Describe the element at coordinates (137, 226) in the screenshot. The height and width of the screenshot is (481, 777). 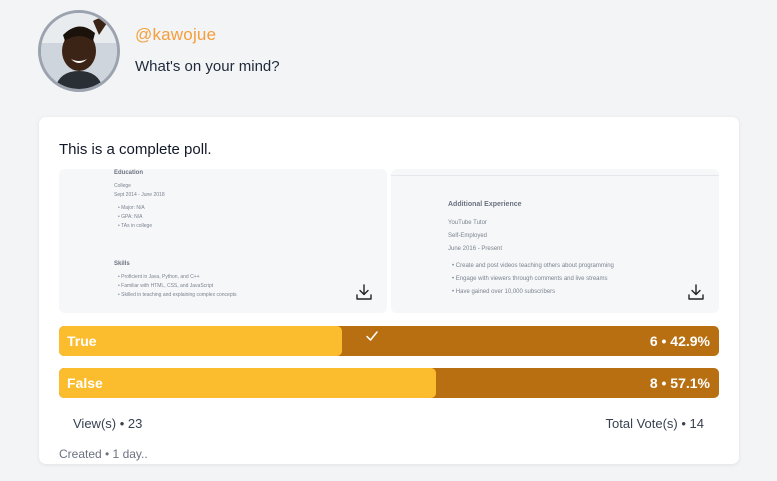
I see `doc-bullet: TAs in college` at that location.